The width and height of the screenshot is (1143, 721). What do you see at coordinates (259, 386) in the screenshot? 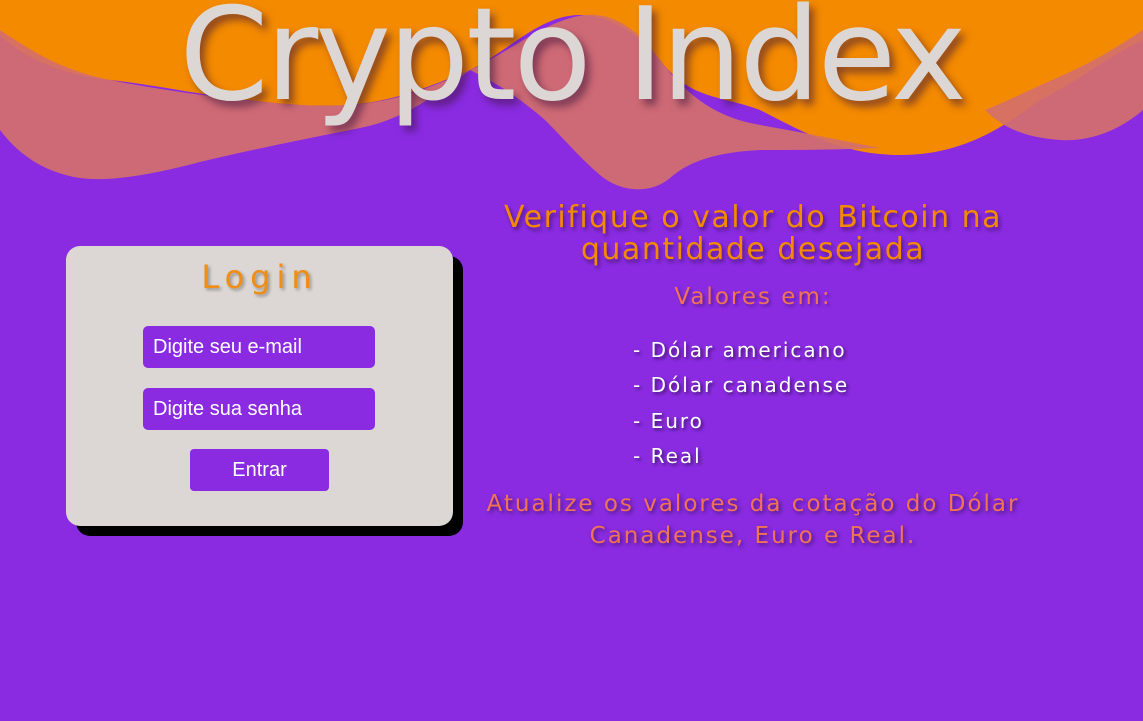
I see `login-card: Login Entrar` at bounding box center [259, 386].